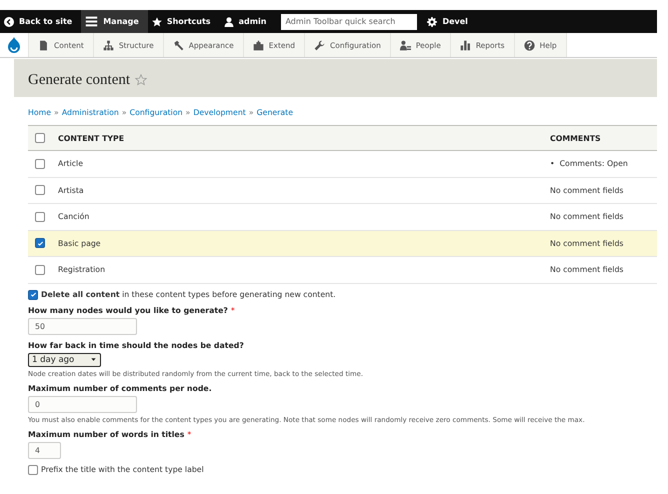 The width and height of the screenshot is (668, 494). What do you see at coordinates (248, 21) in the screenshot?
I see `toolbar-tab: admin` at bounding box center [248, 21].